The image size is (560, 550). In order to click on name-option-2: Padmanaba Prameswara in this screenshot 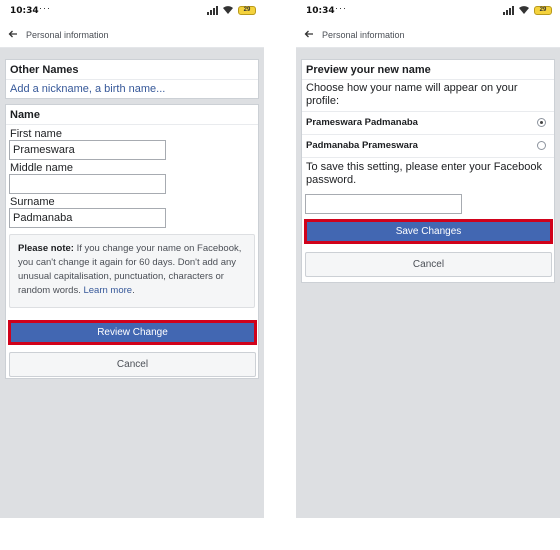, I will do `click(428, 146)`.